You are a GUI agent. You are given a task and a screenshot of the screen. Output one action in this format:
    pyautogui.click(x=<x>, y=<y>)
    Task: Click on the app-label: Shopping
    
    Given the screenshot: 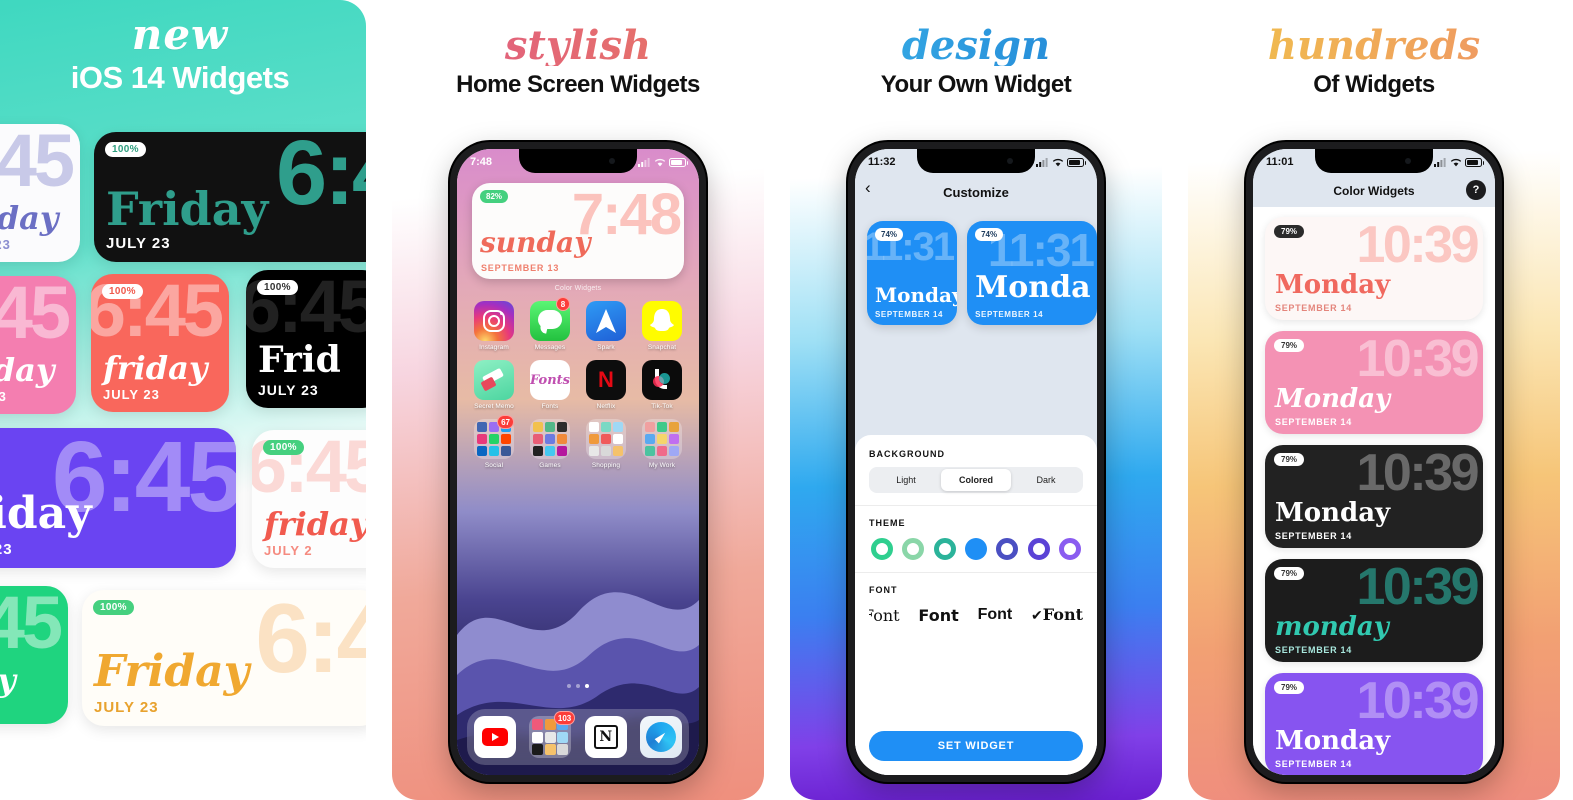 What is the action you would take?
    pyautogui.click(x=606, y=465)
    